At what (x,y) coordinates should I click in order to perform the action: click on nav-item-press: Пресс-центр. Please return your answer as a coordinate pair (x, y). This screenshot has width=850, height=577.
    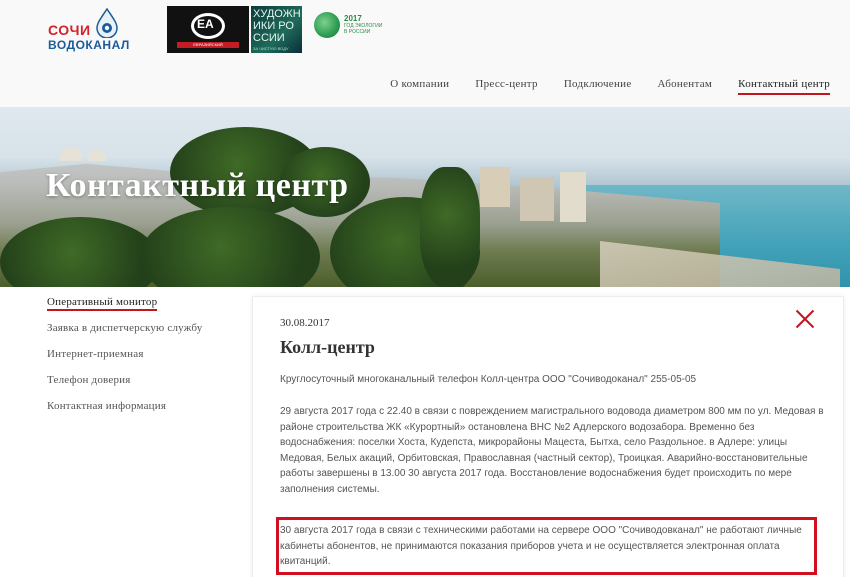
    Looking at the image, I should click on (506, 86).